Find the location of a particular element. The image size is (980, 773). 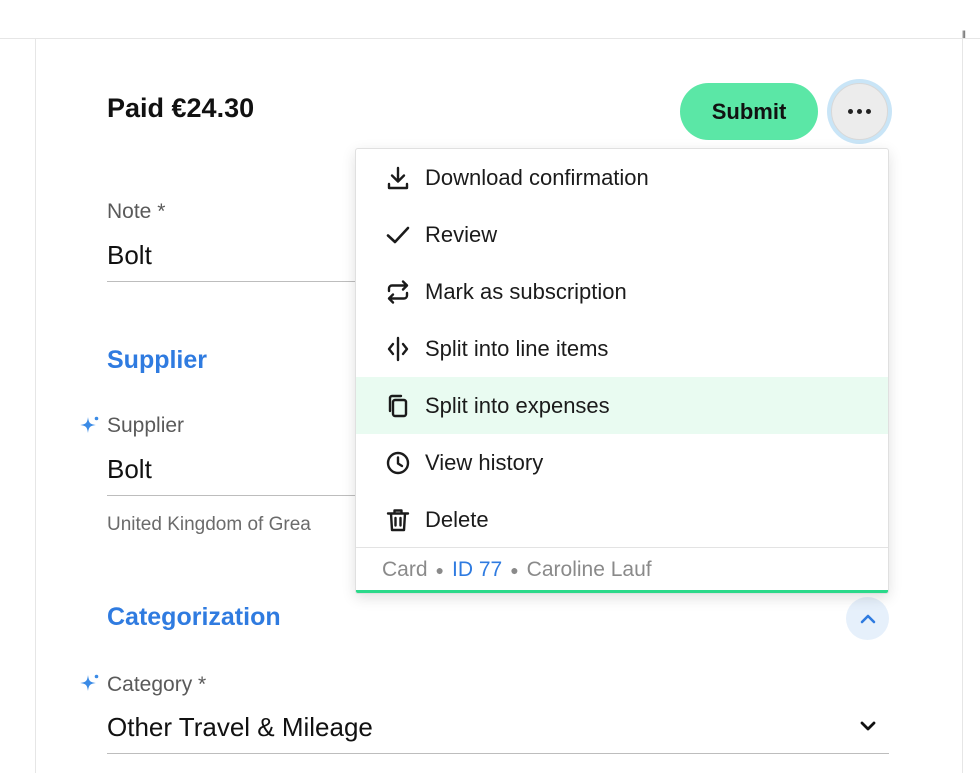

trash-icon is located at coordinates (398, 520).